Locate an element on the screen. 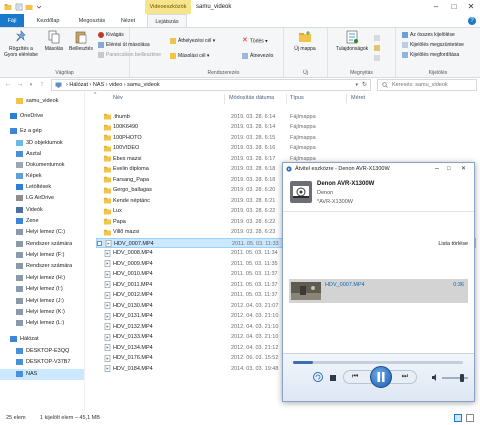 This screenshot has width=480, height=425. file-name: .thumb is located at coordinates (121, 116).